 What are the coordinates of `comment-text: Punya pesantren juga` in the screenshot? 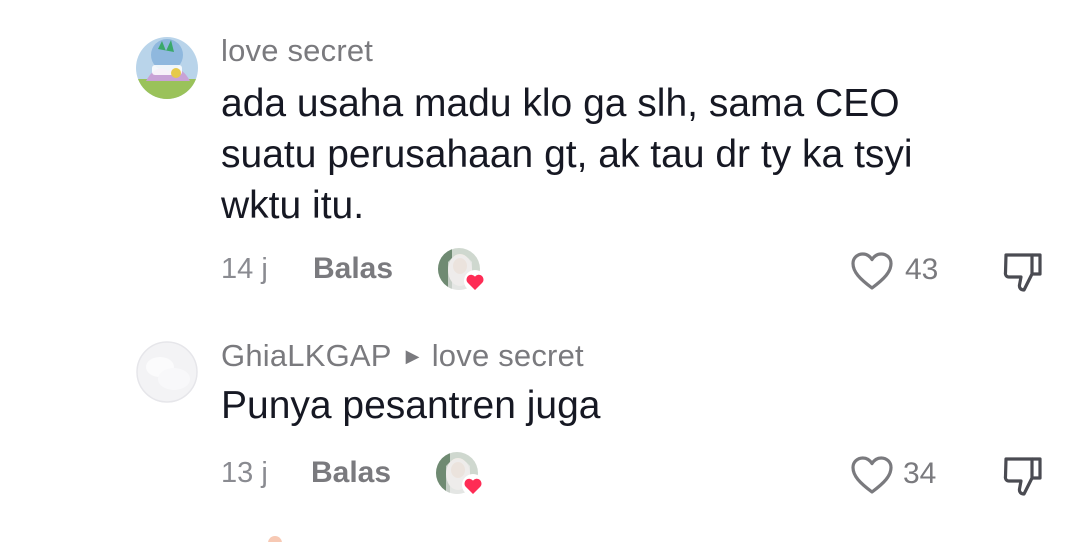 It's located at (411, 405).